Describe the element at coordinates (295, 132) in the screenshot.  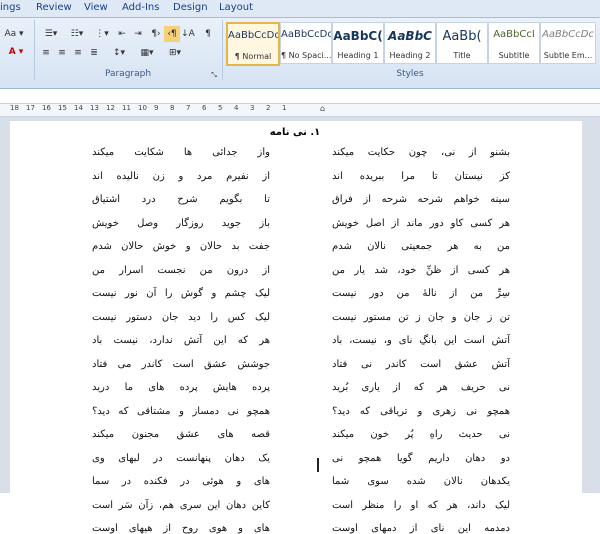
I see `poem-heading: ۱. نی نامه` at that location.